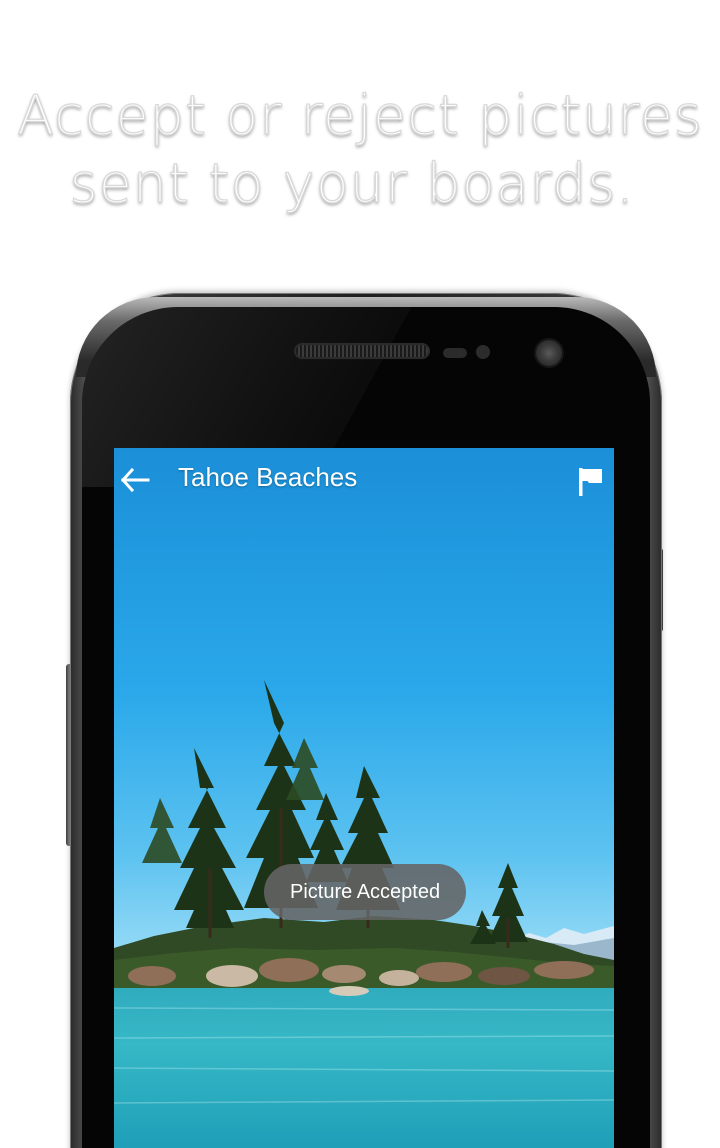 The image size is (720, 1148). What do you see at coordinates (362, 351) in the screenshot?
I see `earpiece-speaker` at bounding box center [362, 351].